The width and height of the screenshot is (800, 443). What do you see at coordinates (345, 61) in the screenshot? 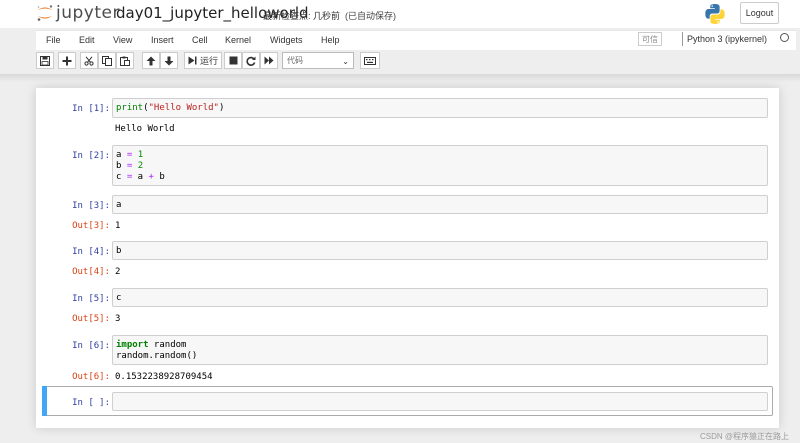
I see `chevron-down-icon: ⌄` at bounding box center [345, 61].